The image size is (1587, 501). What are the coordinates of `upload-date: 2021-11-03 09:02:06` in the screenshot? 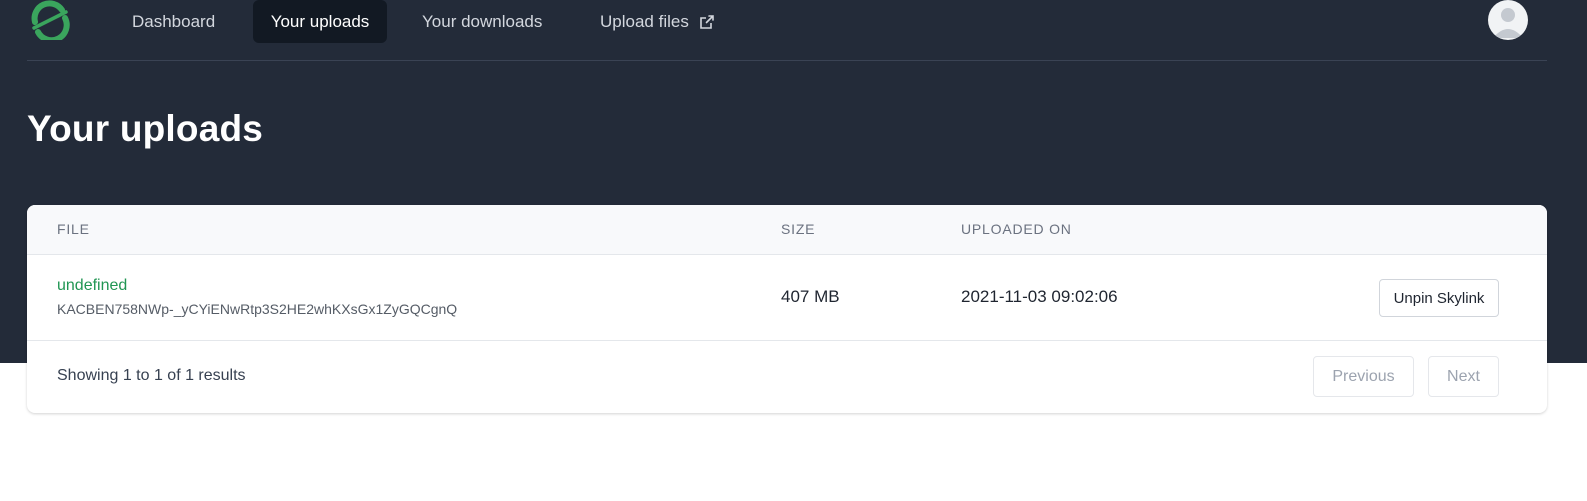 It's located at (1039, 296).